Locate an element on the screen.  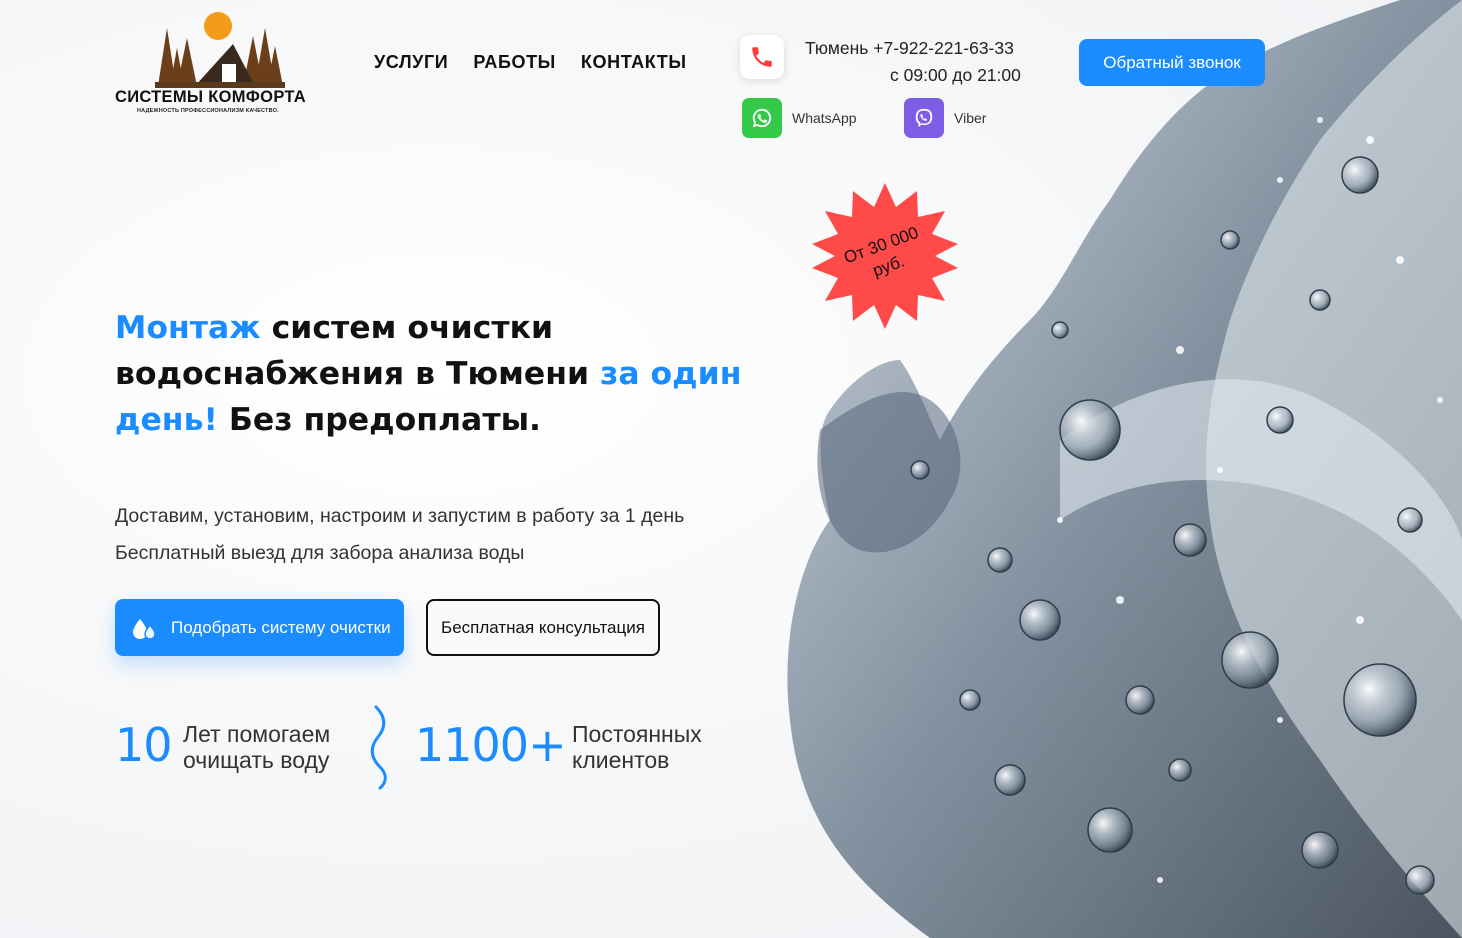
logo-subtitle: НАДЕЖНОСТЬ ПРОФЕССИОНАЛИЗМ КАЧЕСТВО. is located at coordinates (208, 111).